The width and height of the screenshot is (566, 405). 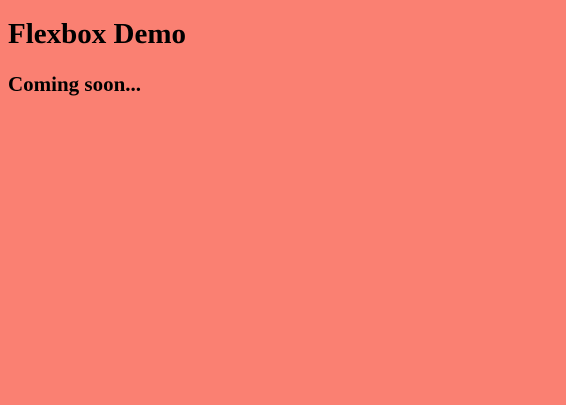 I want to click on page-title: Flexbox Demo, so click(x=97, y=34).